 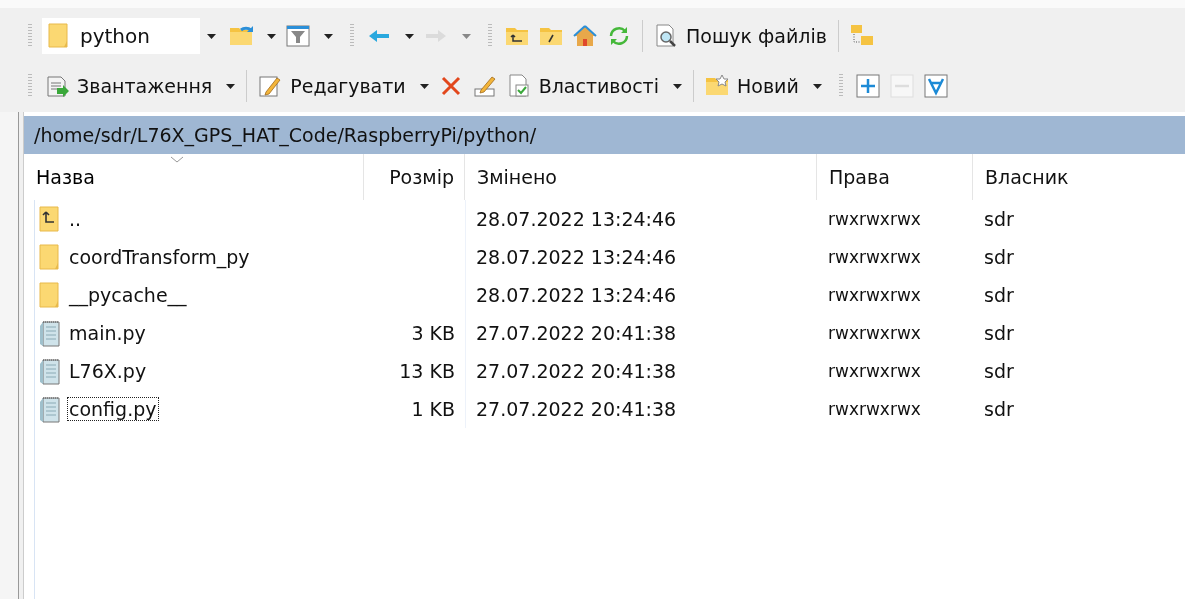 What do you see at coordinates (763, 86) in the screenshot?
I see `toolbar-button: Новий` at bounding box center [763, 86].